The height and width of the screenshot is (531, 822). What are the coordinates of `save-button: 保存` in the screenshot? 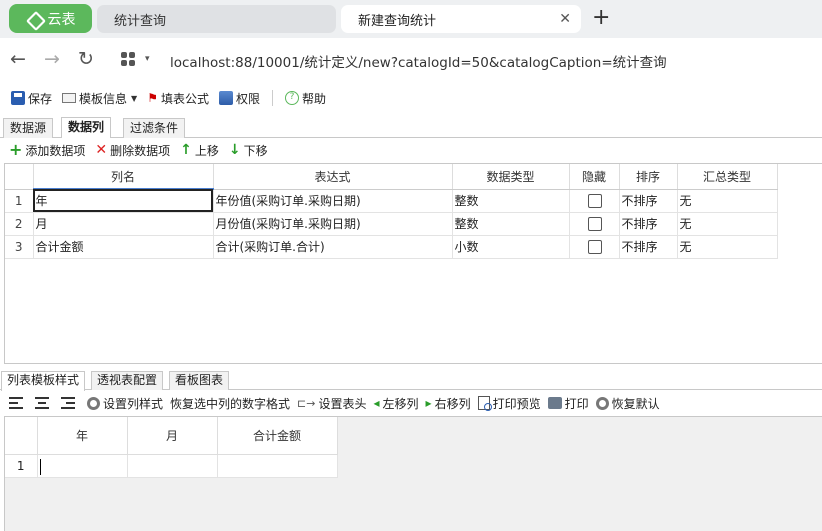 It's located at (31, 98).